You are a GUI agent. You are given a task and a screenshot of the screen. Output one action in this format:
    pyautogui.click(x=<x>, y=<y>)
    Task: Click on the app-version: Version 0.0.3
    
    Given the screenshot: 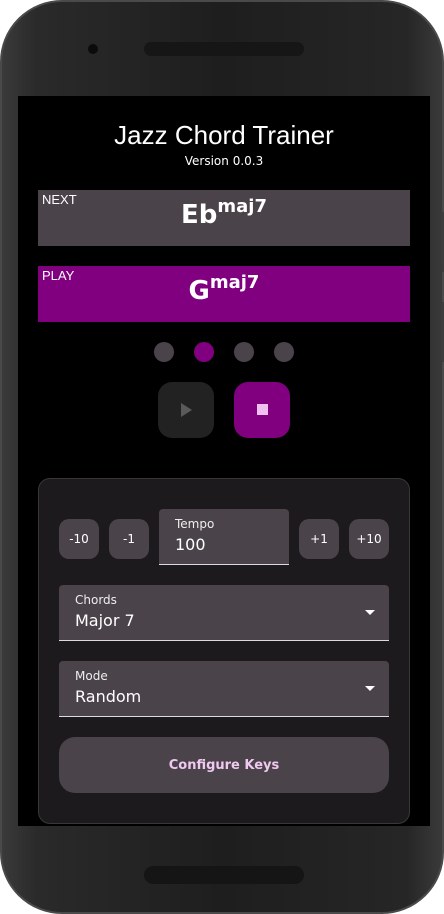 What is the action you would take?
    pyautogui.click(x=224, y=161)
    